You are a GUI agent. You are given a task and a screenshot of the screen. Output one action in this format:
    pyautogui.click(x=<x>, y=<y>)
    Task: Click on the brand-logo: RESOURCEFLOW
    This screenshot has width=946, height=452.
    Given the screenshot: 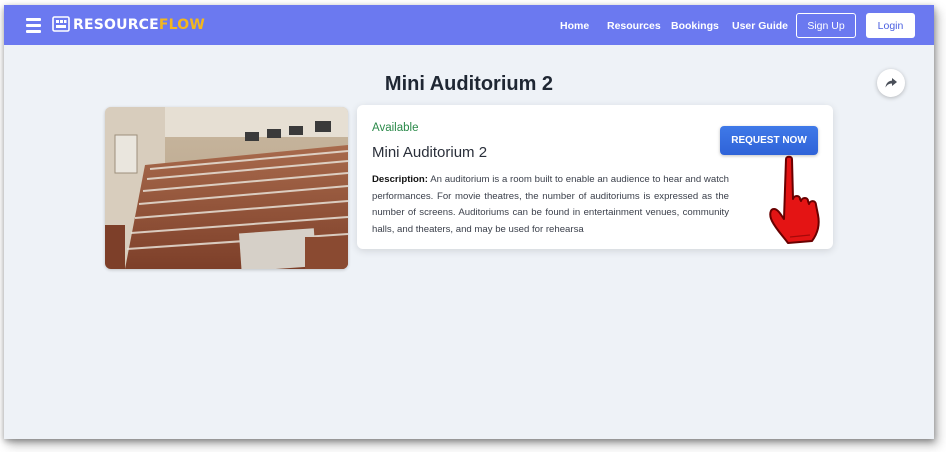 What is the action you would take?
    pyautogui.click(x=139, y=25)
    